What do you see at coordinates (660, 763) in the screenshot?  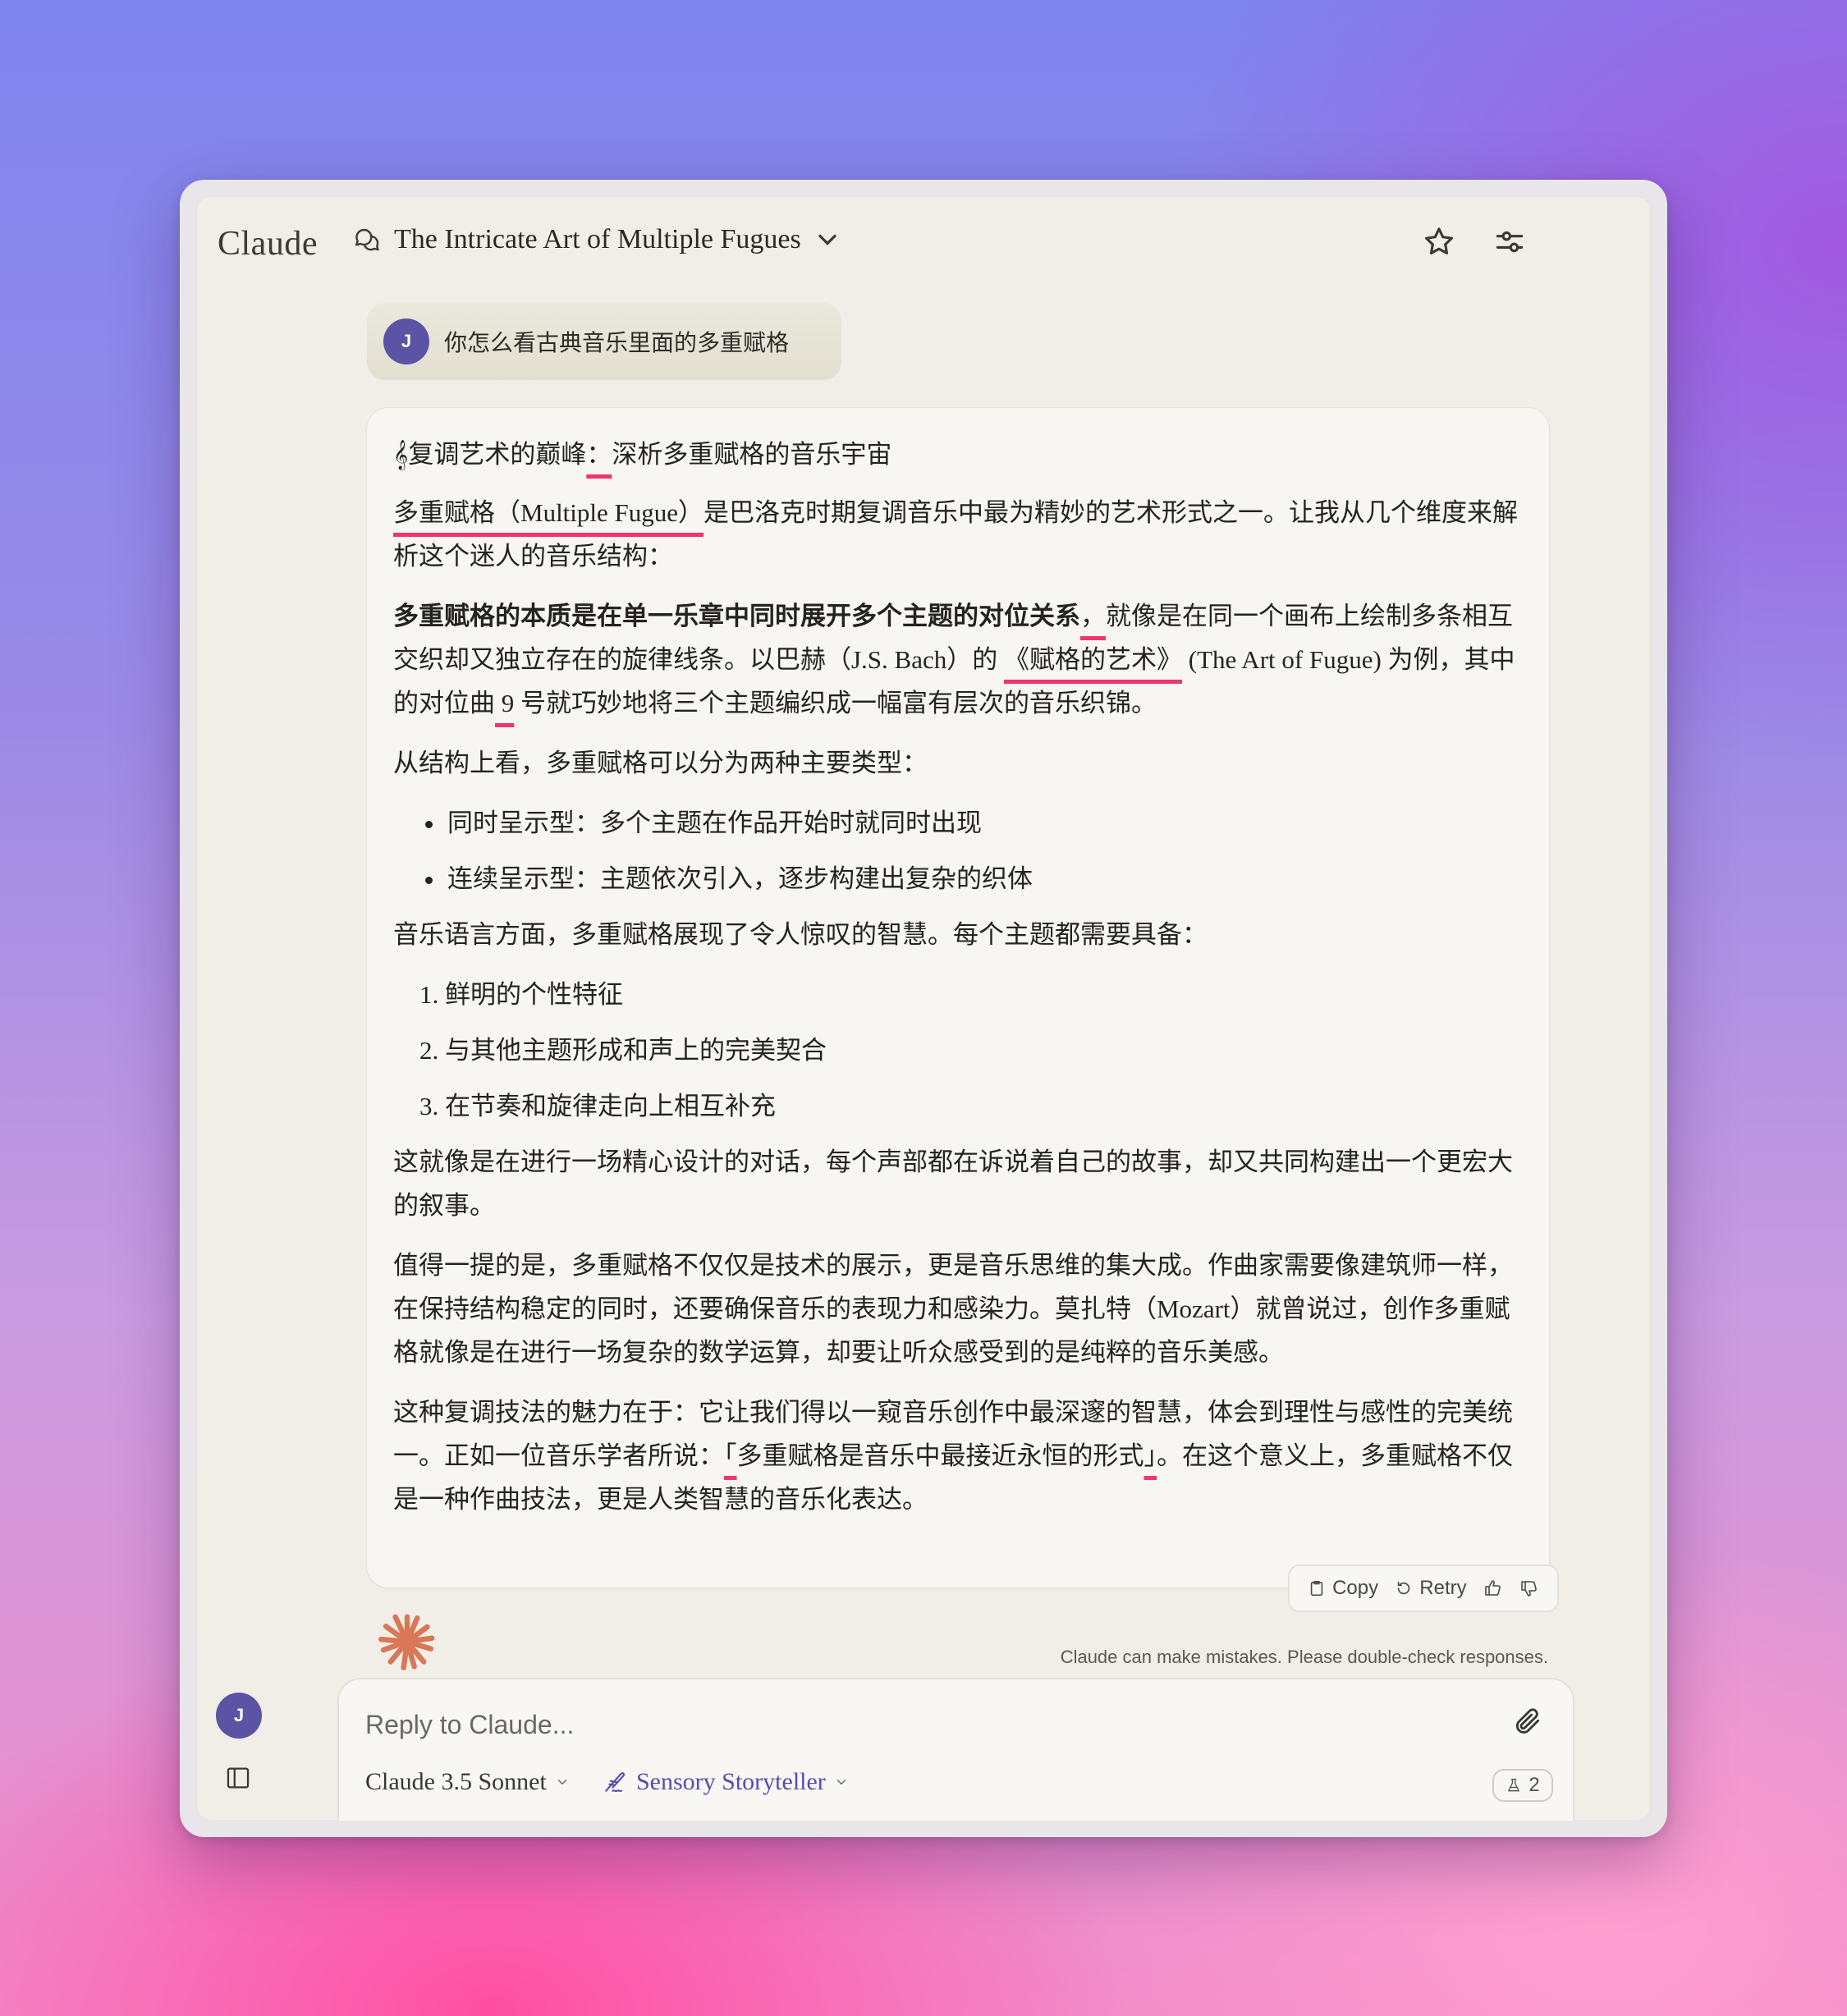 I see `paragraph-structure: 从结构上看，多重赋格可以分为两种主要类型：` at bounding box center [660, 763].